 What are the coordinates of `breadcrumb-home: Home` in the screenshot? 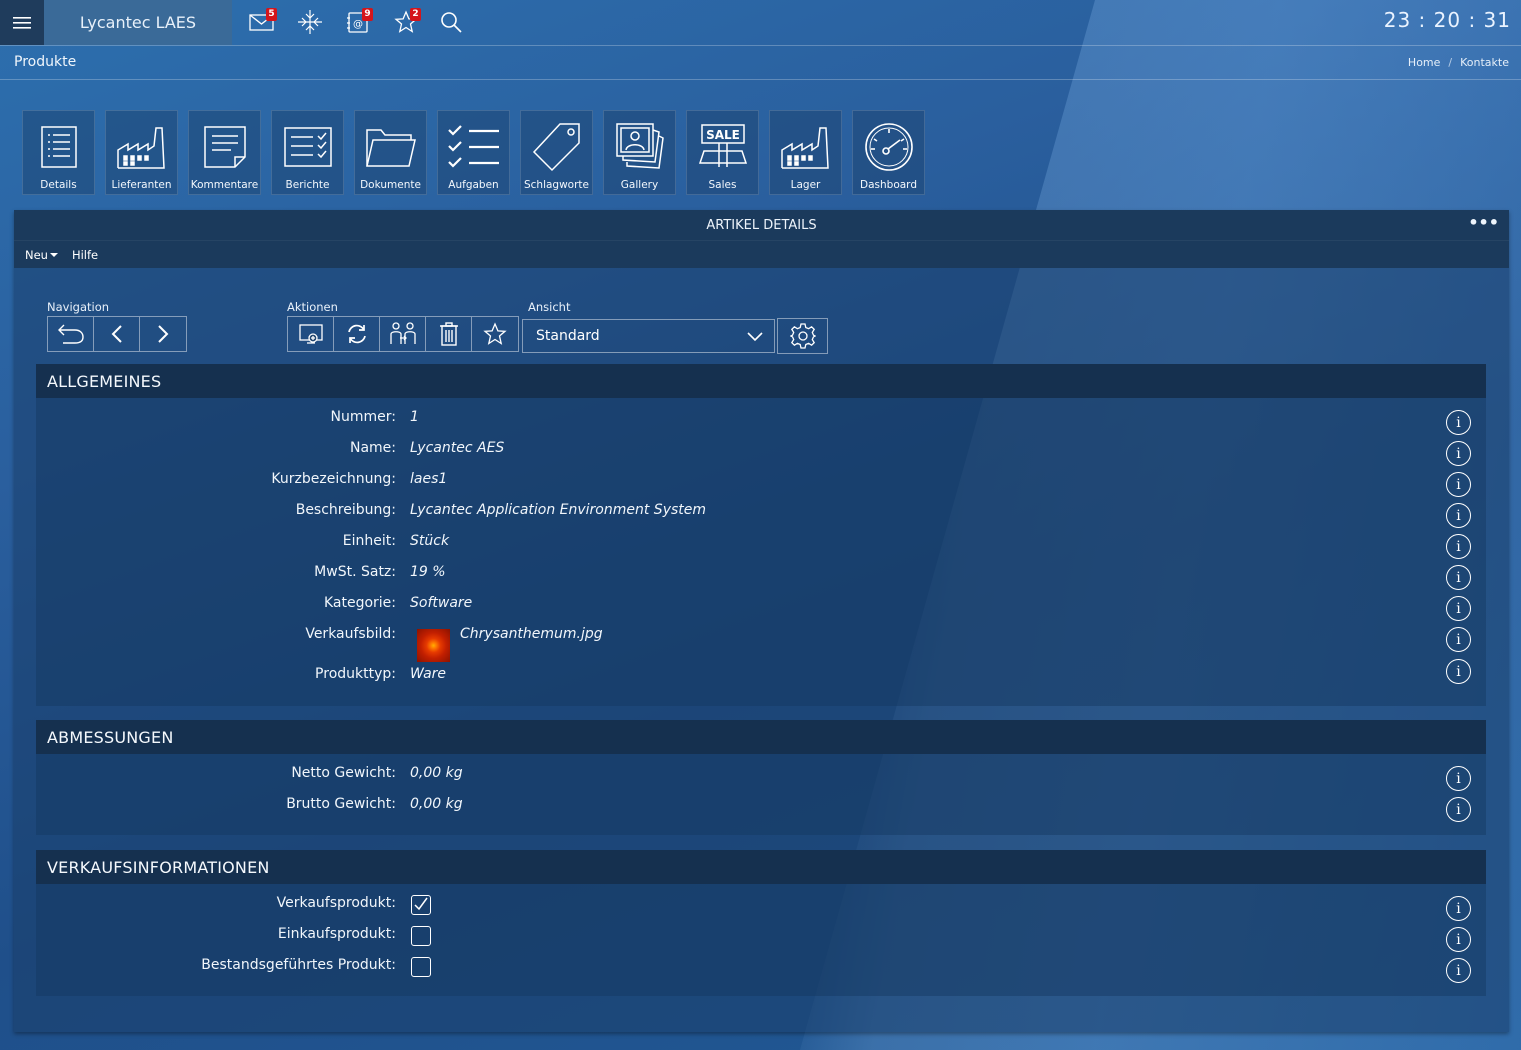 It's located at (1424, 62).